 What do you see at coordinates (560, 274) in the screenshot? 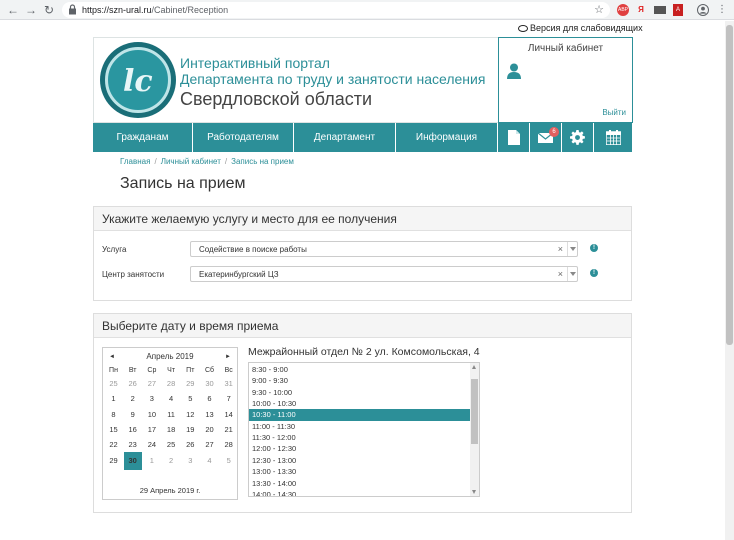
I see `clear-center-icon: ×` at bounding box center [560, 274].